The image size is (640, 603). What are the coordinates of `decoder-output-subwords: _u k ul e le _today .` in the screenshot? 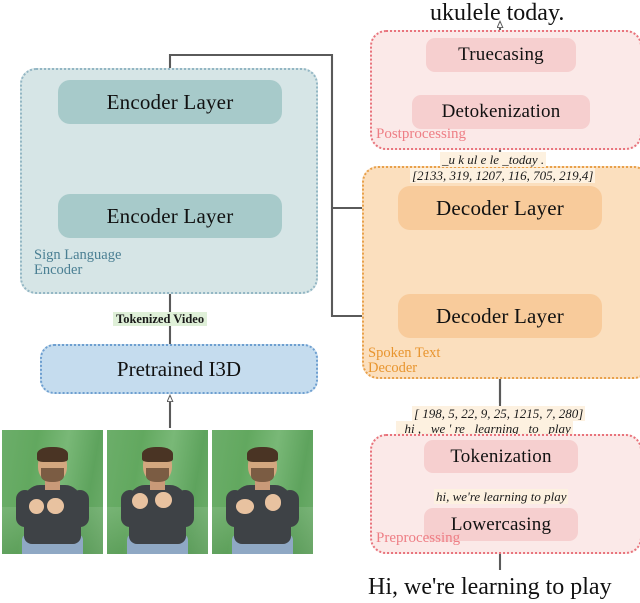 It's located at (493, 159).